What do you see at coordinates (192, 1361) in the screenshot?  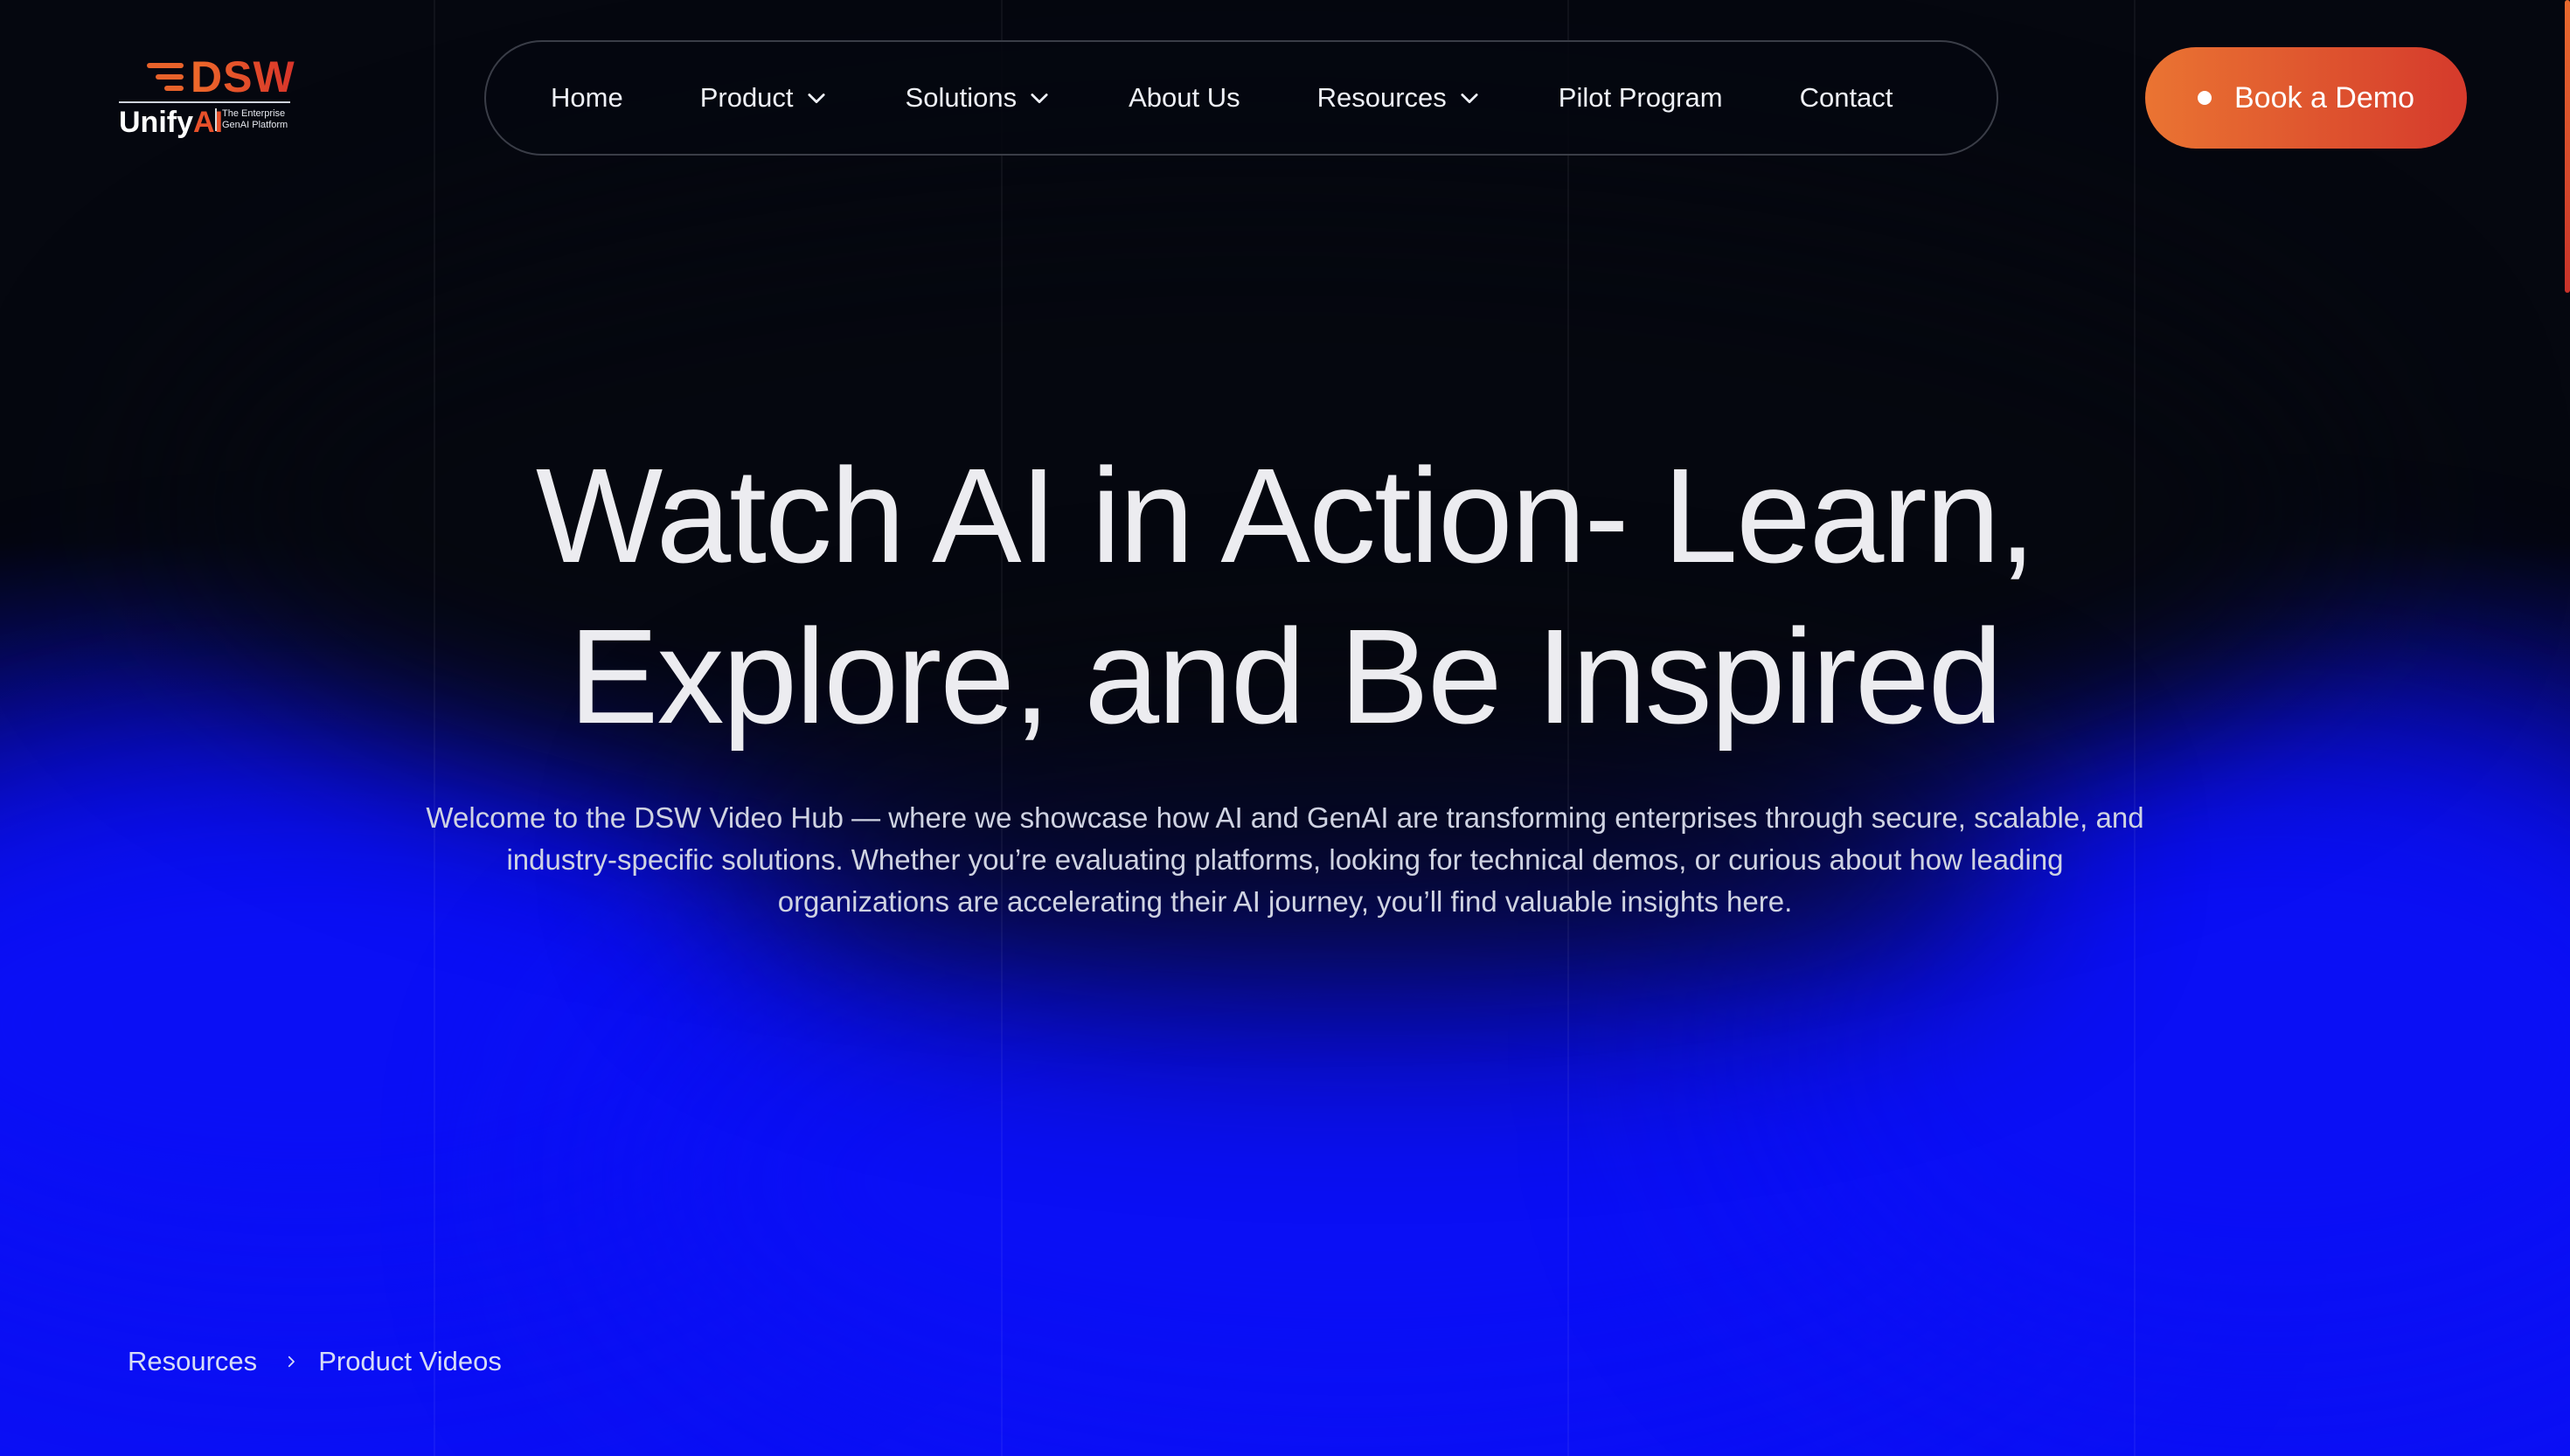 I see `breadcrumb-item-resources: Resources` at bounding box center [192, 1361].